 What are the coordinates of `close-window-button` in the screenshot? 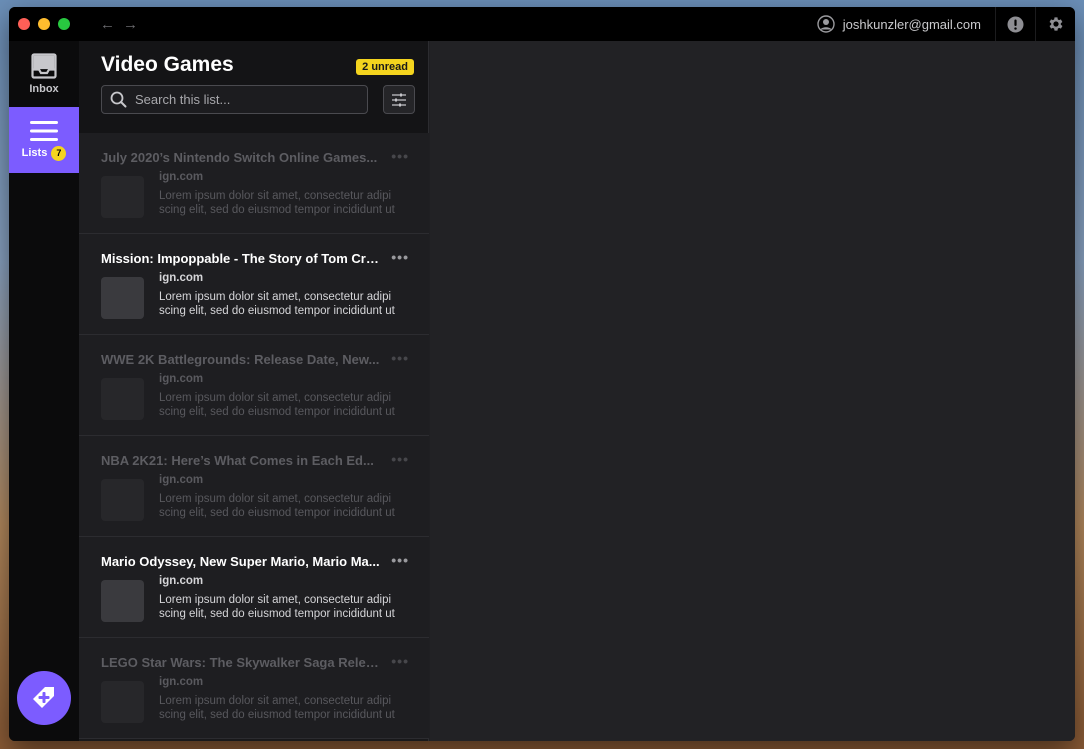 It's located at (24, 24).